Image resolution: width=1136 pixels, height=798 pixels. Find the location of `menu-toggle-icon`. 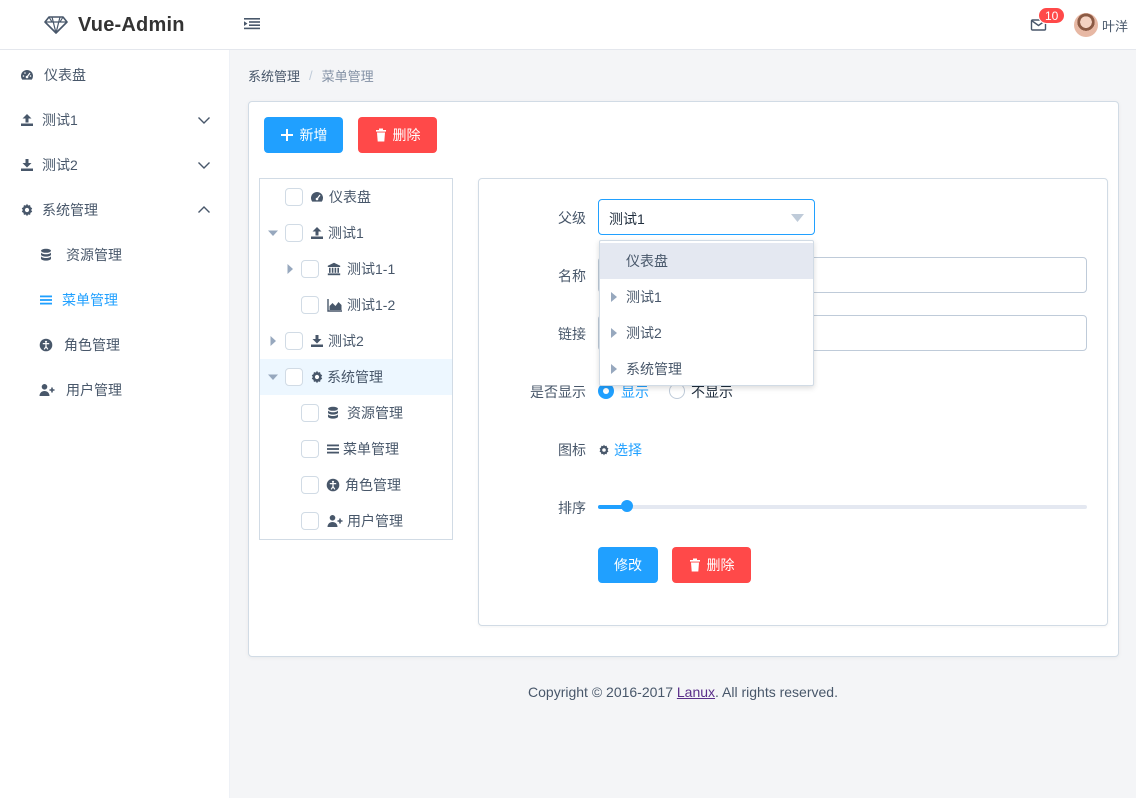

menu-toggle-icon is located at coordinates (252, 24).